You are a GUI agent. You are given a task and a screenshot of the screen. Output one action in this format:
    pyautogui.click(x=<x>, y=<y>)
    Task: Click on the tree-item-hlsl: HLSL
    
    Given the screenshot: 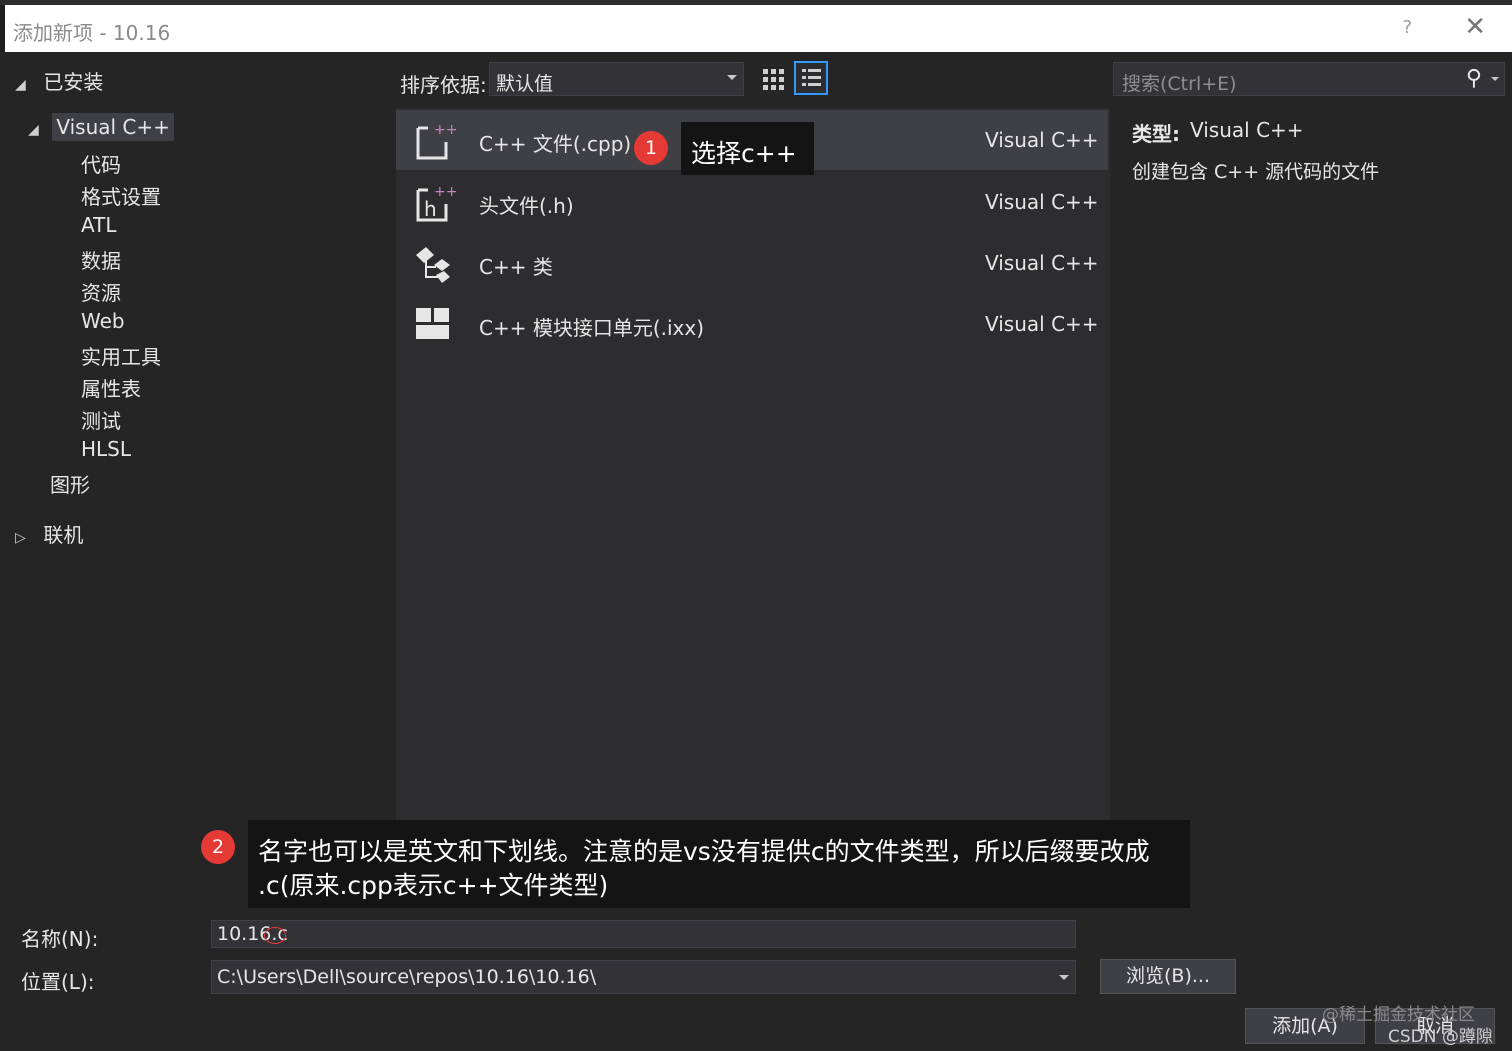 What is the action you would take?
    pyautogui.click(x=106, y=449)
    